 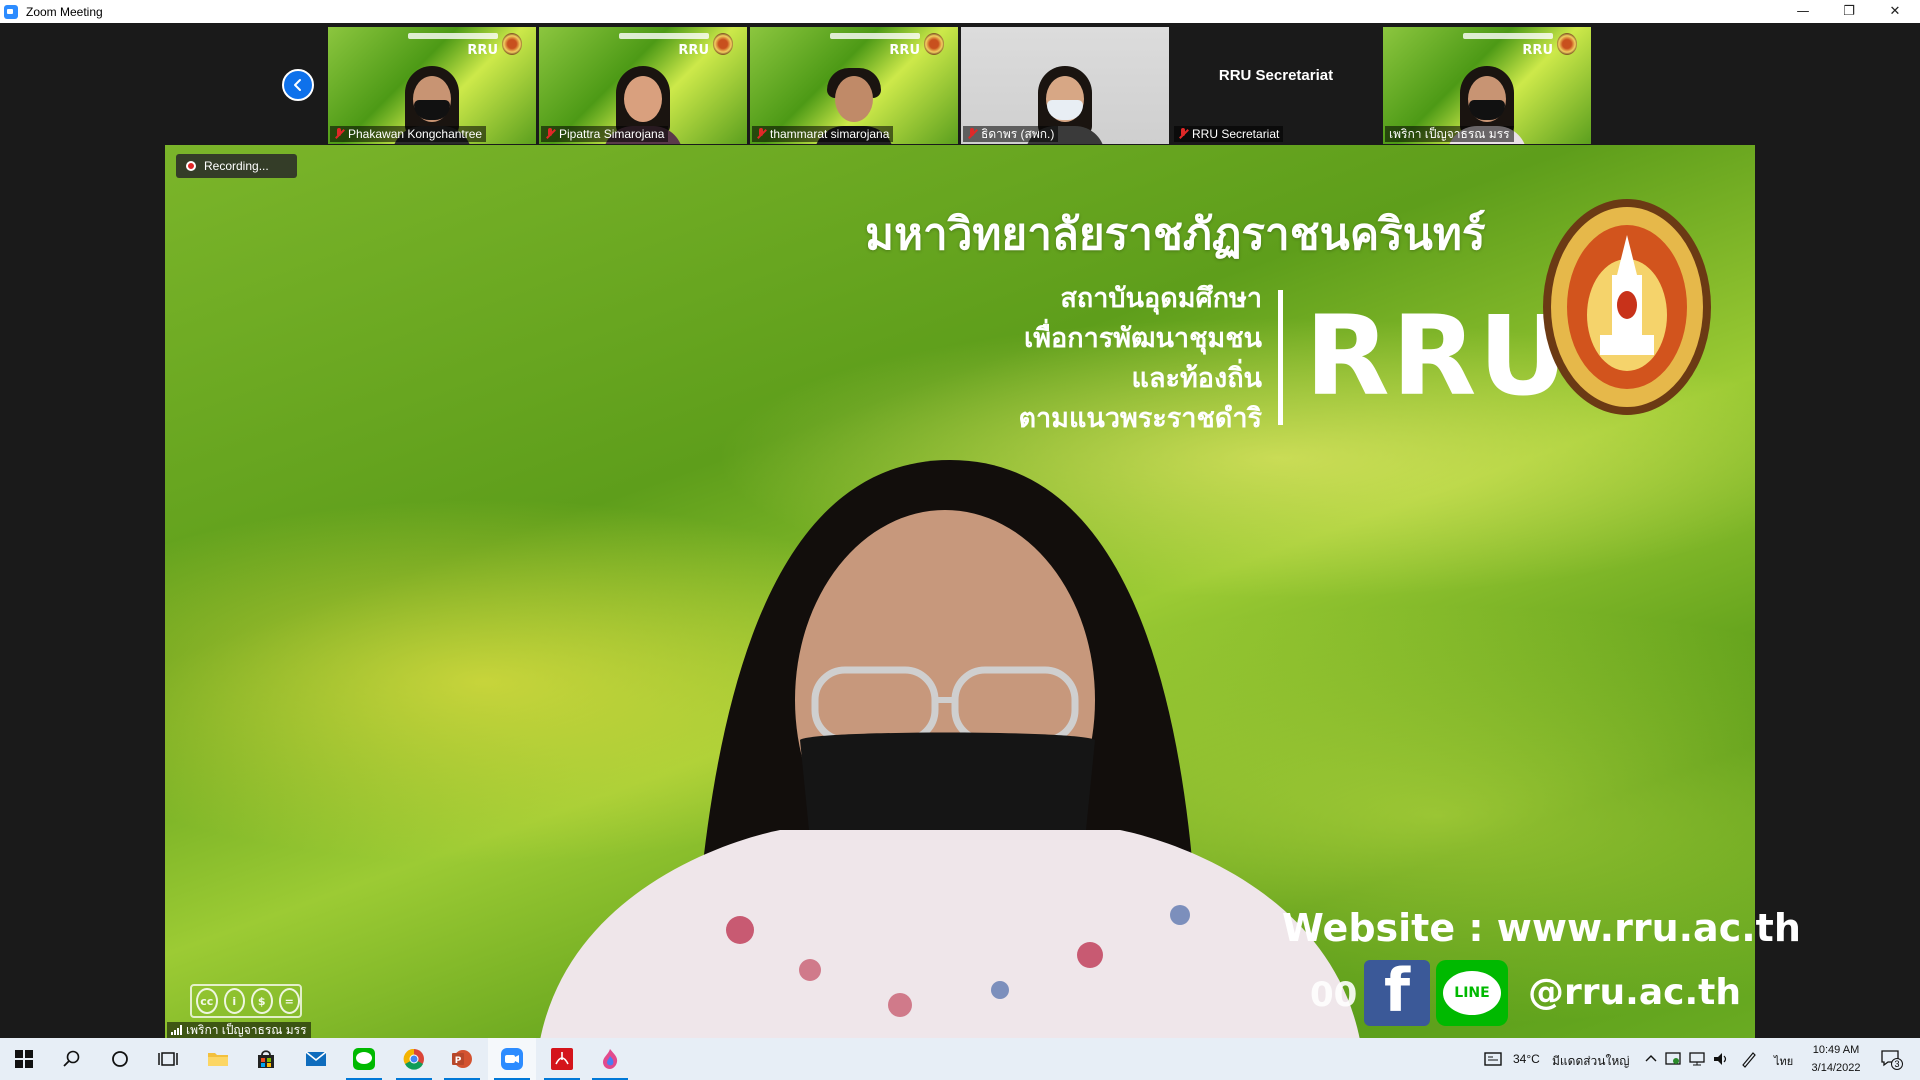 What do you see at coordinates (1783, 1061) in the screenshot?
I see `input-language-indicator: ไทย` at bounding box center [1783, 1061].